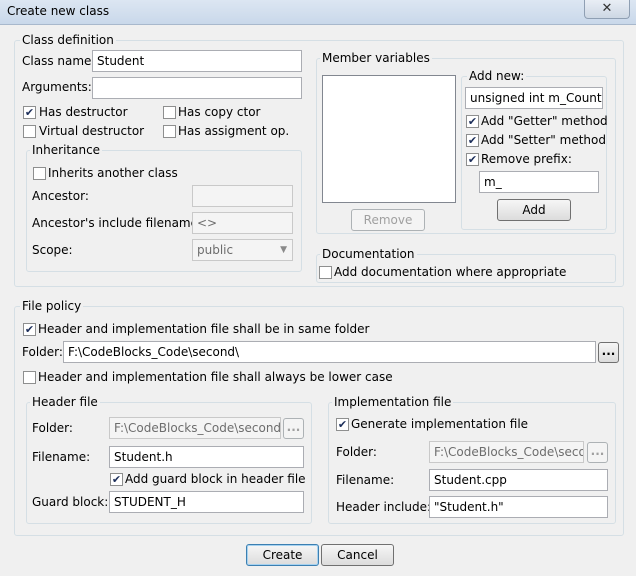  I want to click on getter-label: Add "Getter" method, so click(544, 121).